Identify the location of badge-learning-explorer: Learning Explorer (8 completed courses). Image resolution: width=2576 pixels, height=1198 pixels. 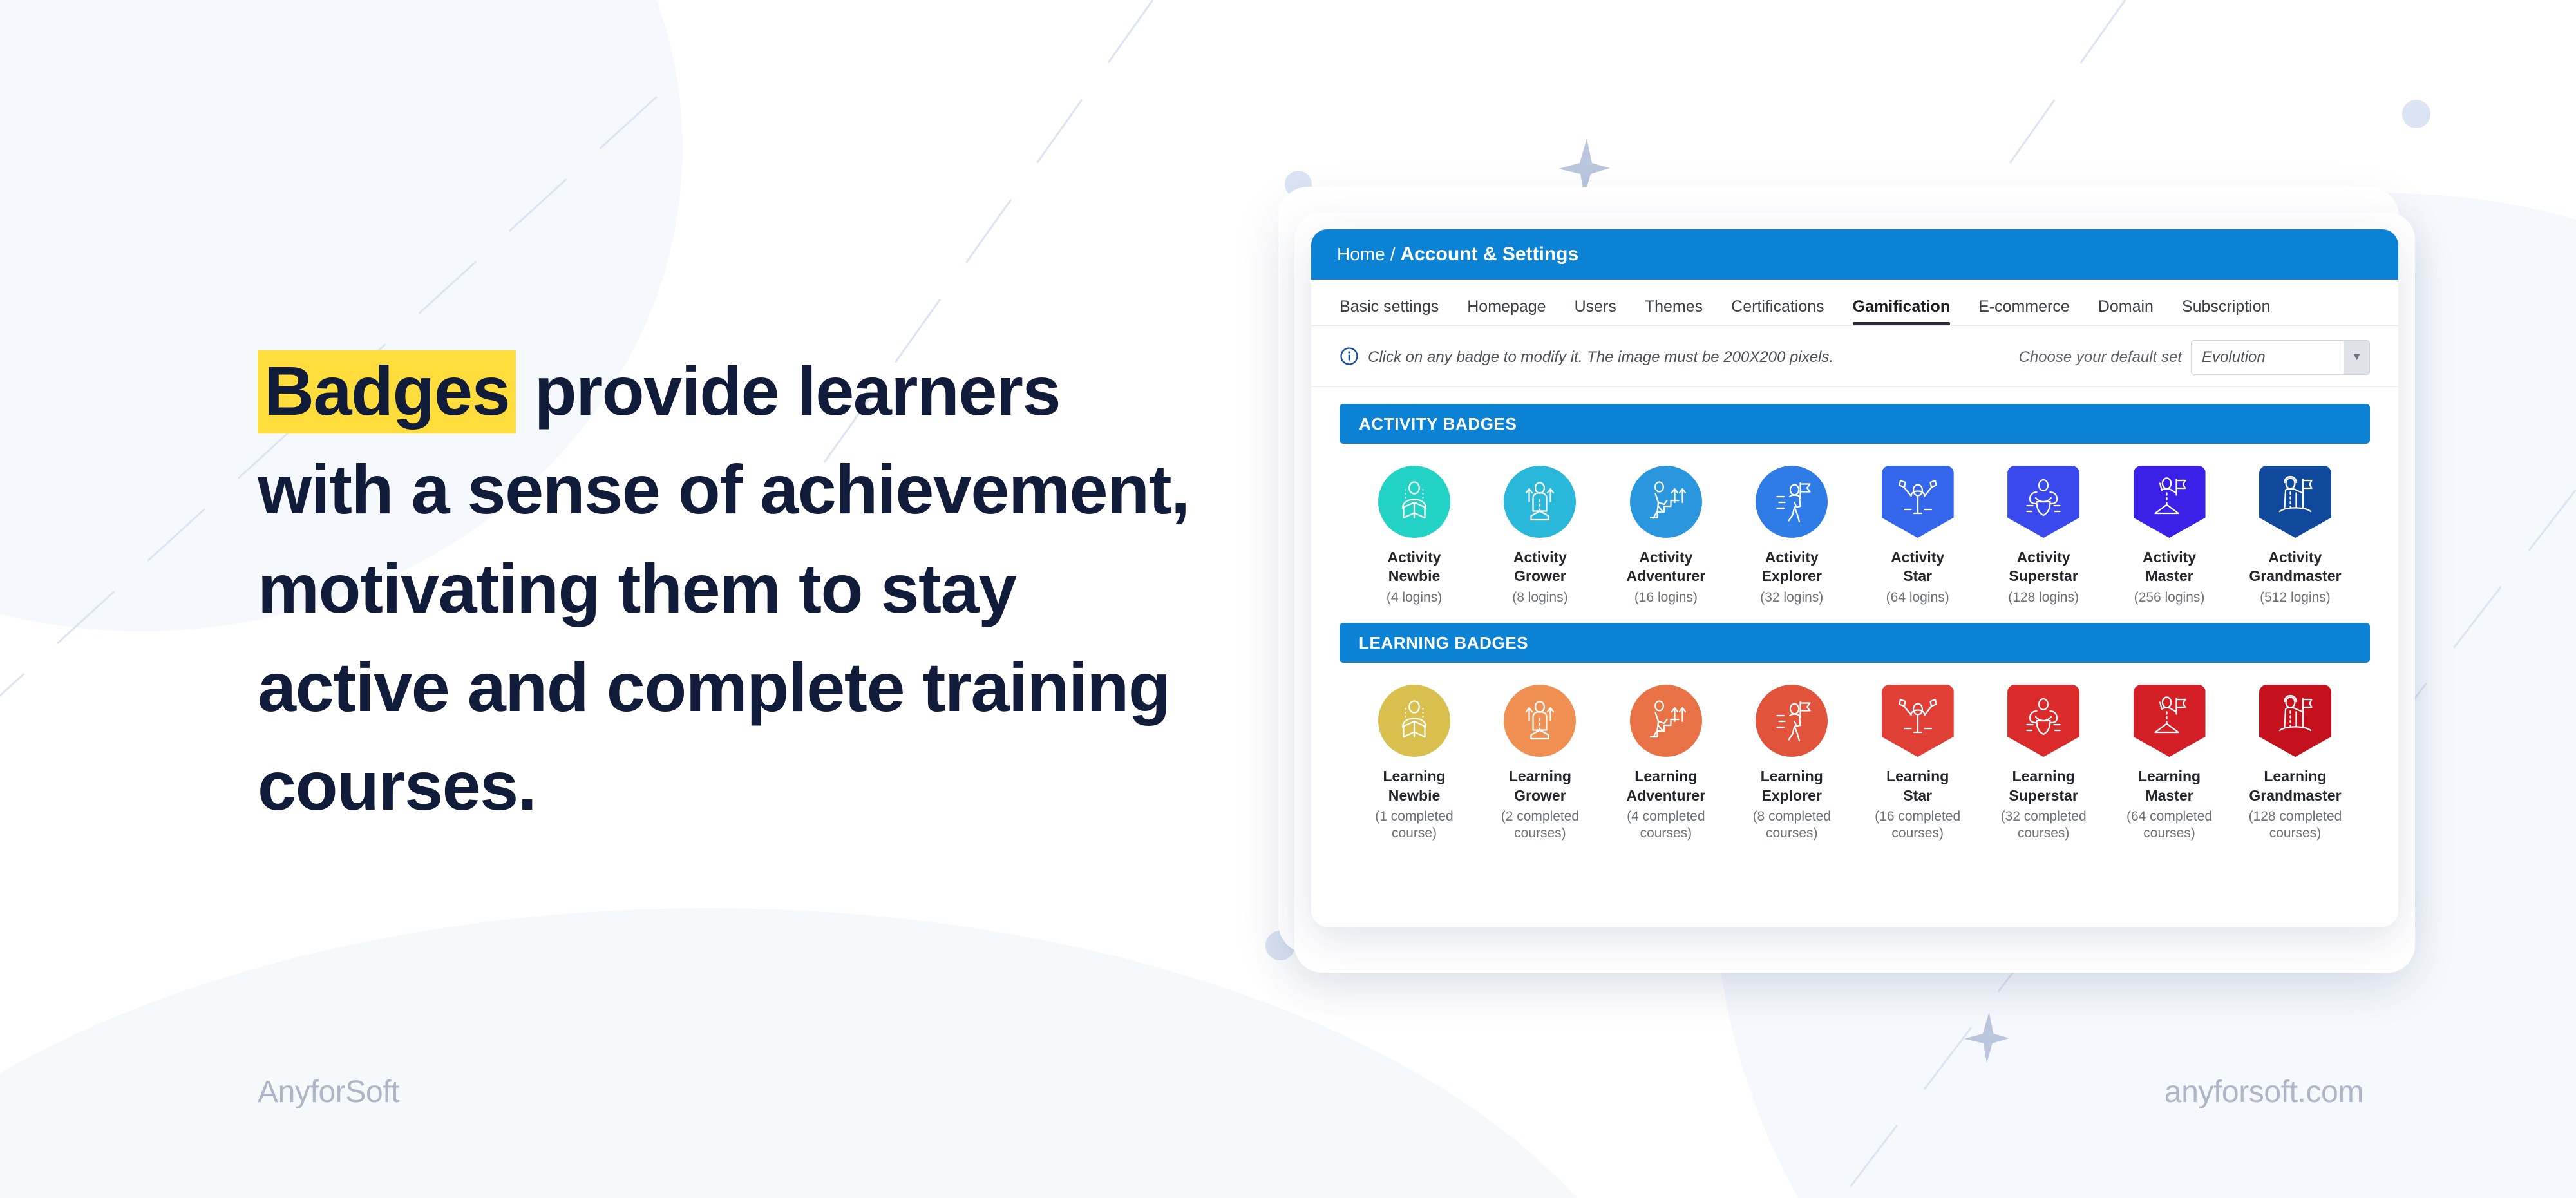
(1791, 763).